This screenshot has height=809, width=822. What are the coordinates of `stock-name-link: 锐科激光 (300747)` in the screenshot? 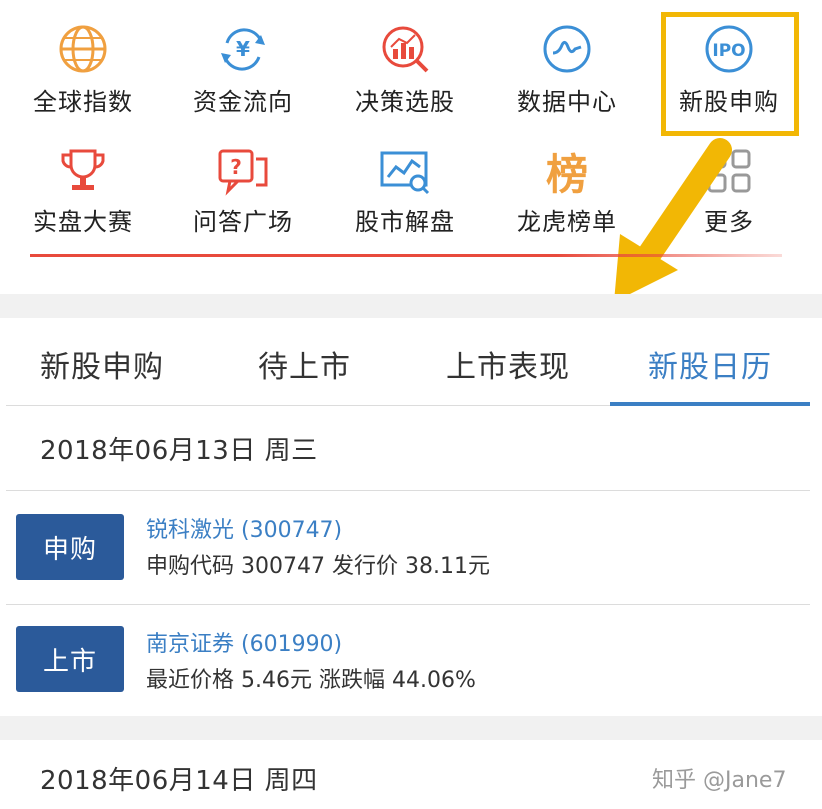 It's located at (244, 528).